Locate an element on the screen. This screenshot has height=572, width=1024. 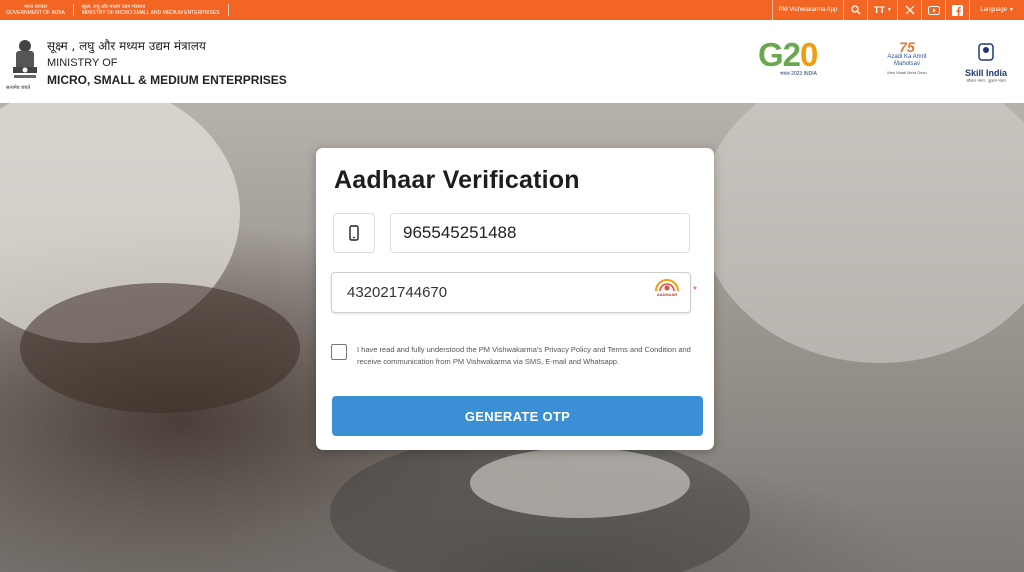
hand-shape is located at coordinates (160, 348).